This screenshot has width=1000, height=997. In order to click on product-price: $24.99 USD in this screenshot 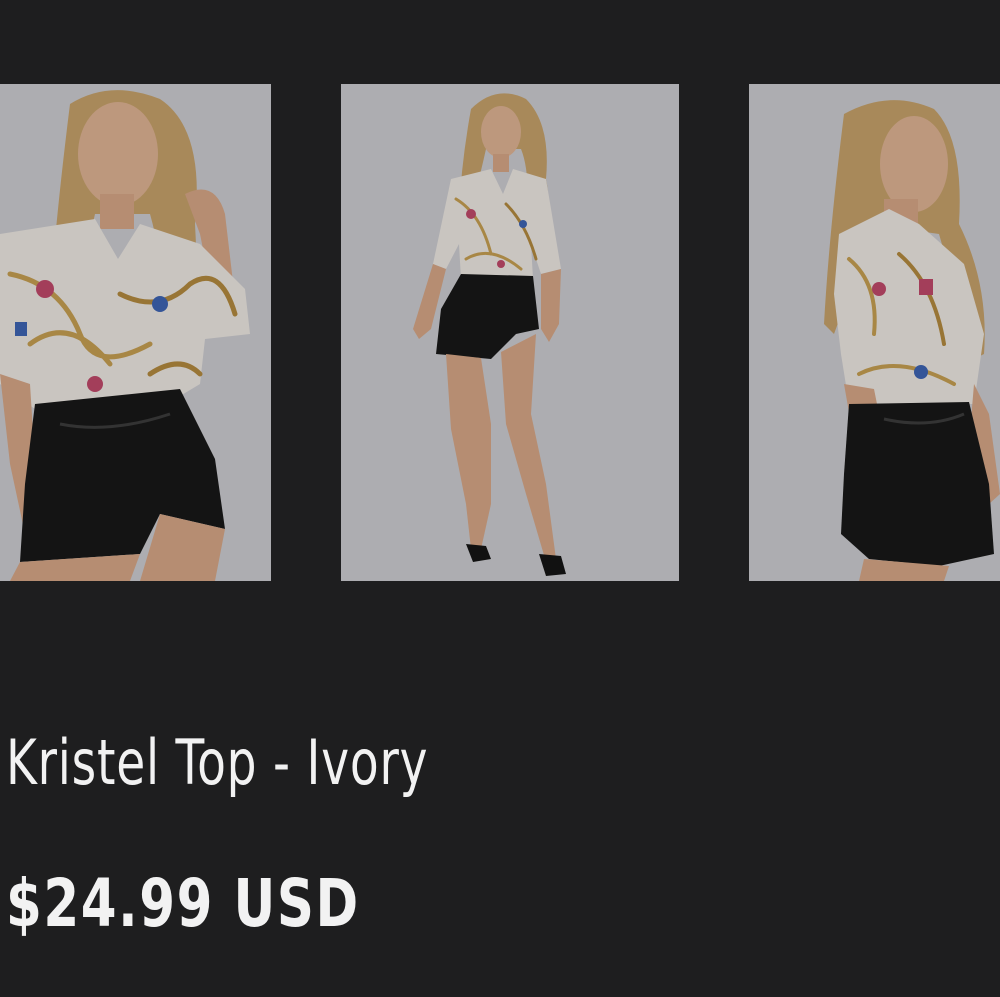, I will do `click(183, 903)`.